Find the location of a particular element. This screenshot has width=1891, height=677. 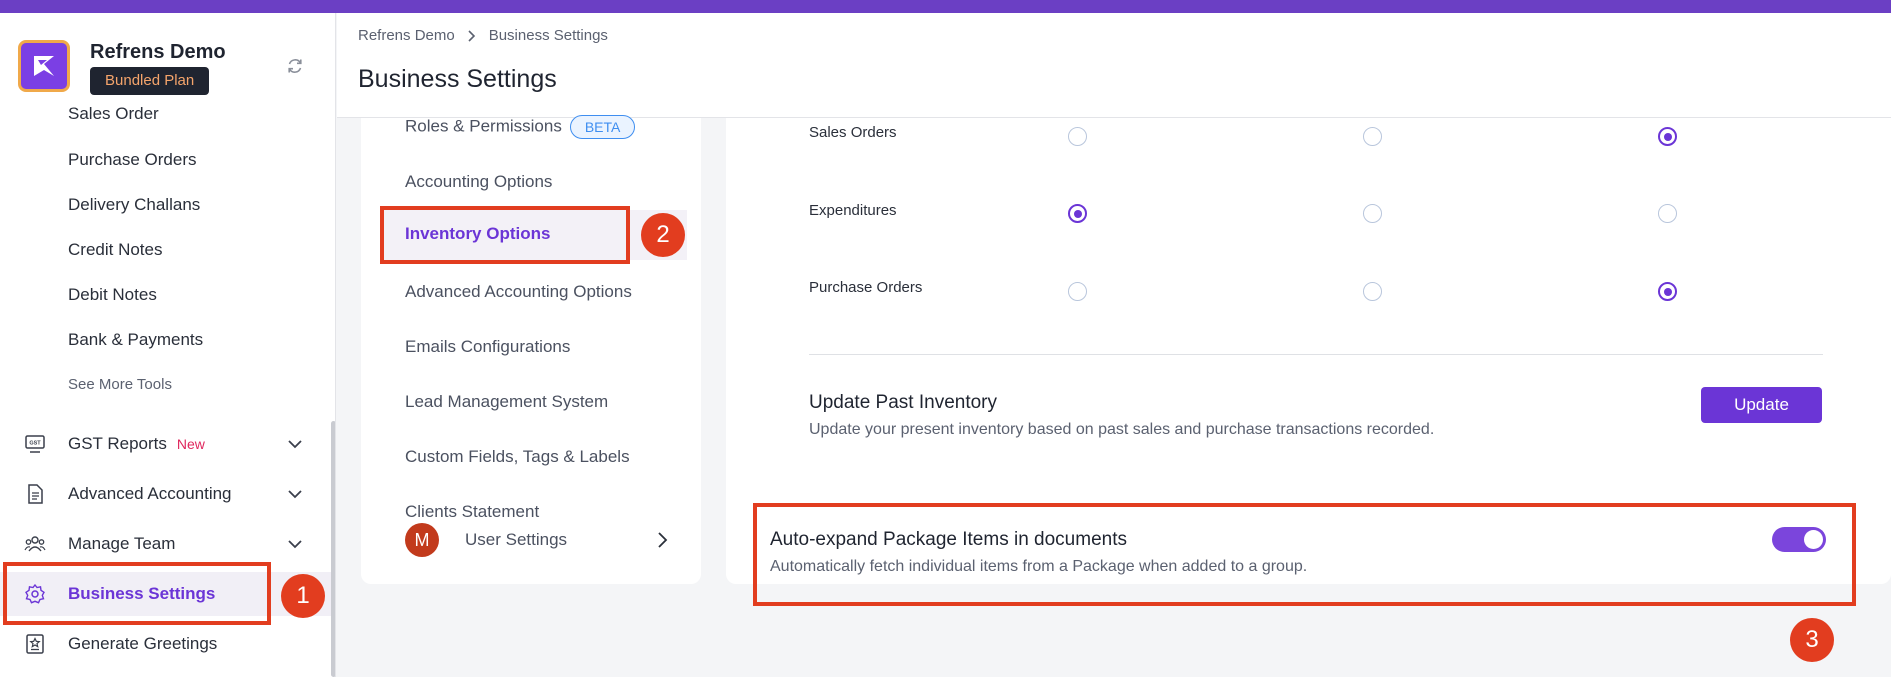

row-label-expenditures: Expenditures is located at coordinates (853, 210).